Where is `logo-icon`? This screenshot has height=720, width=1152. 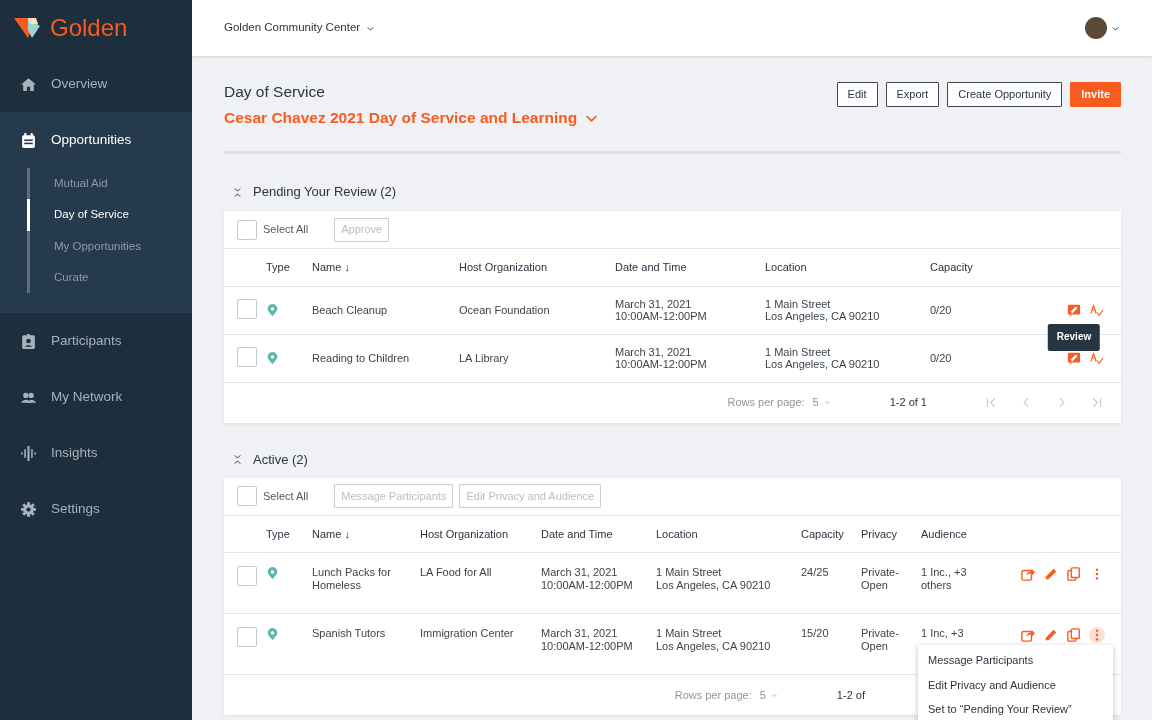 logo-icon is located at coordinates (27, 28).